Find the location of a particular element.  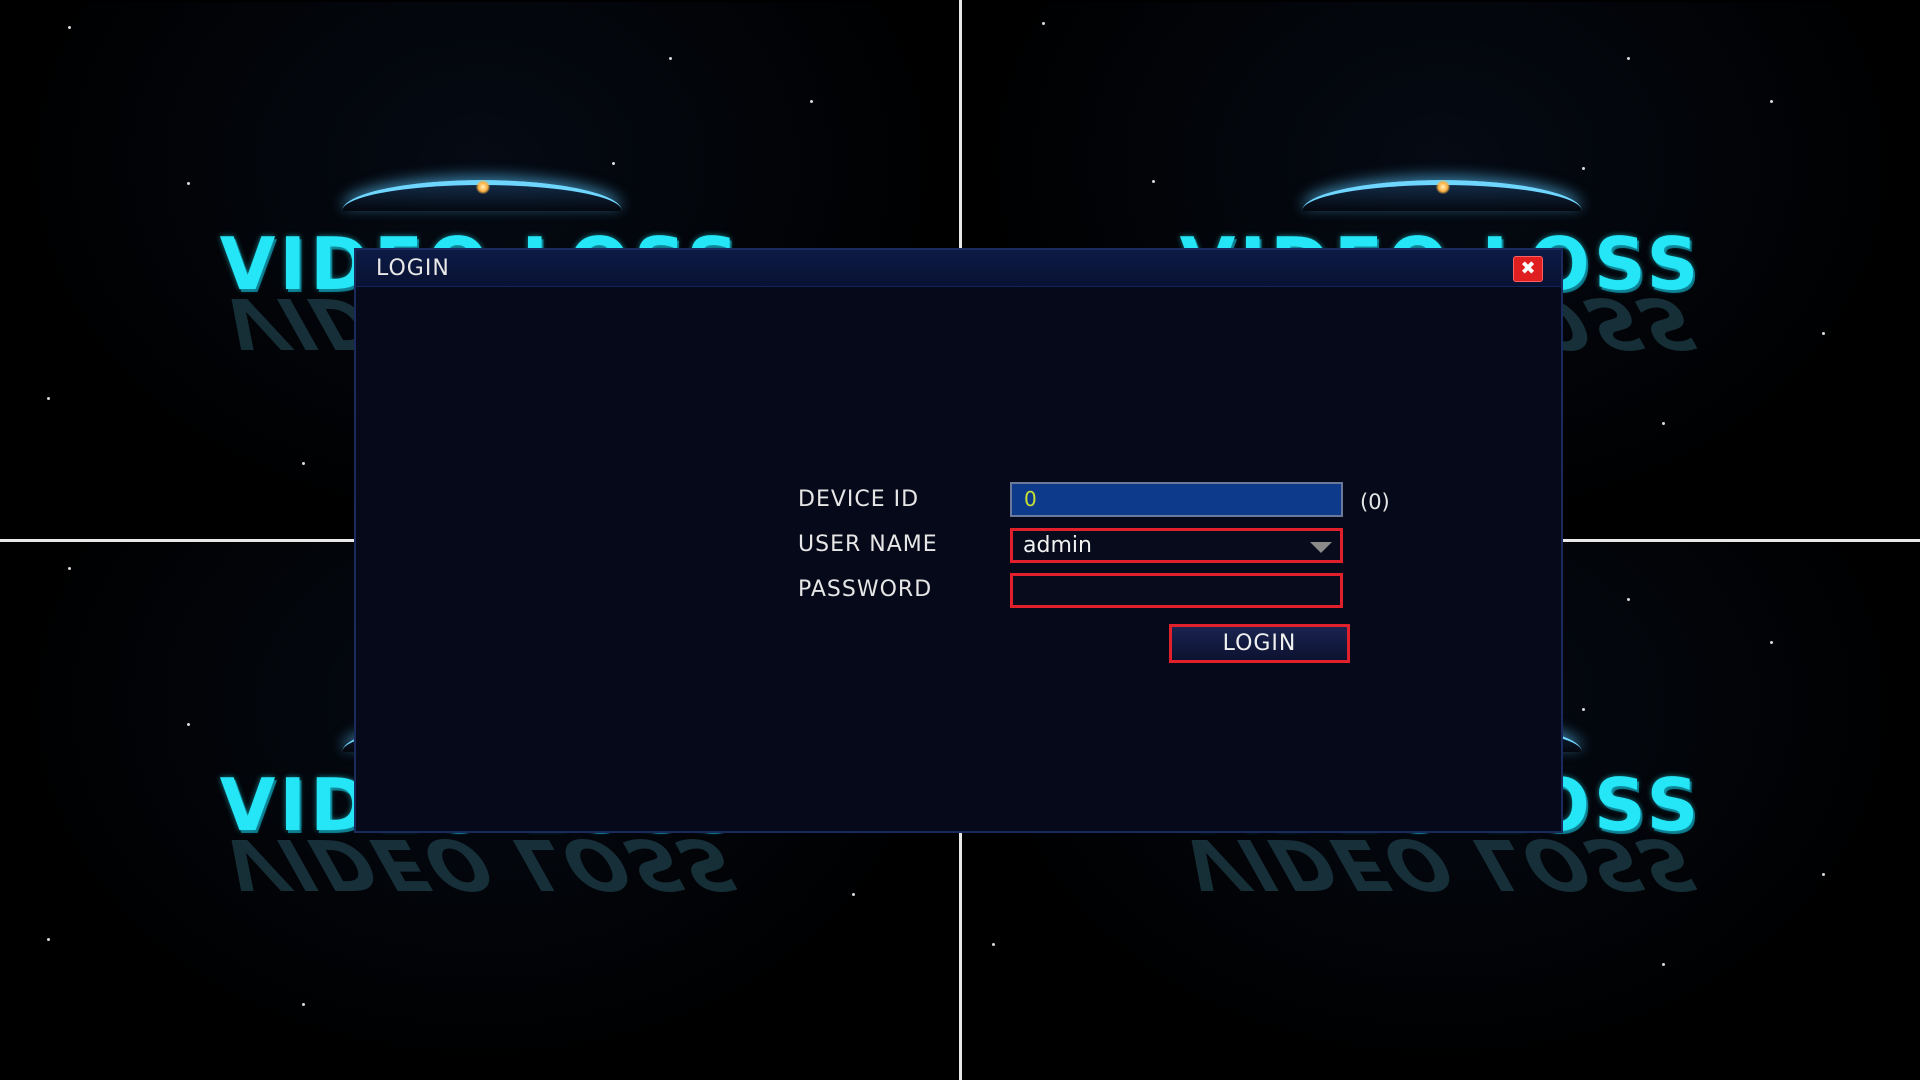

dialog-title-bar: LOGIN ✖ is located at coordinates (958, 268).